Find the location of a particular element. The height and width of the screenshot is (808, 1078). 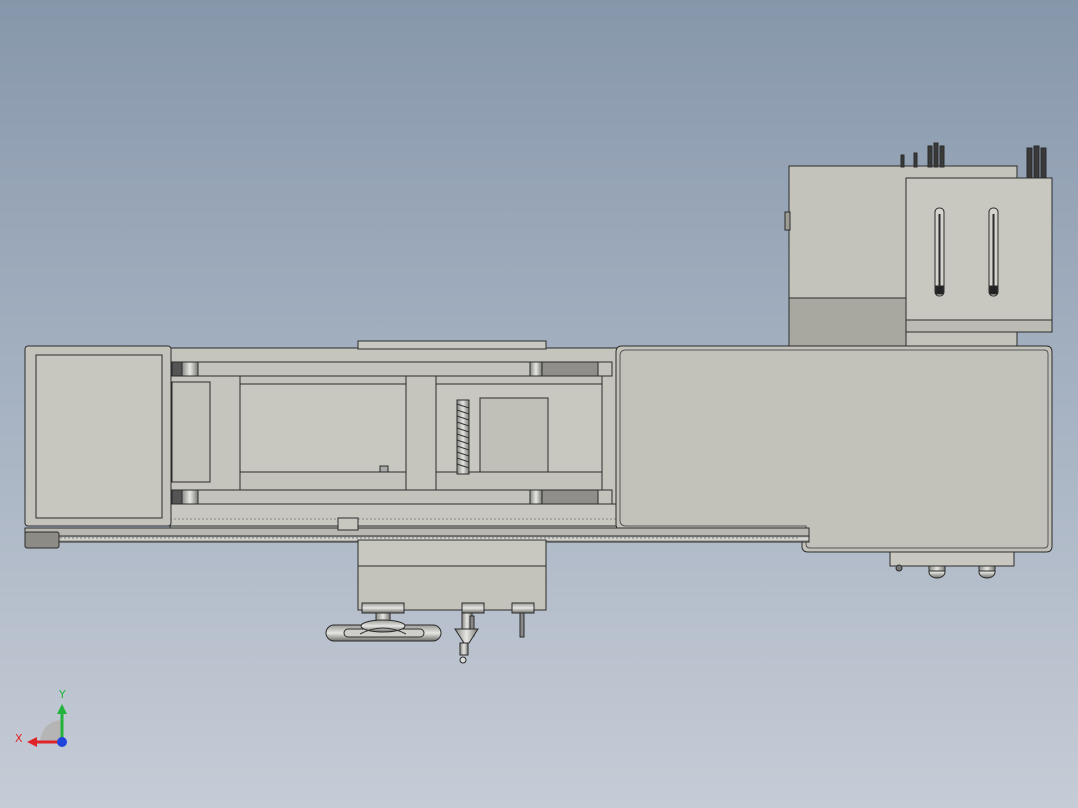

gear-lever-left is located at coordinates (939, 252).